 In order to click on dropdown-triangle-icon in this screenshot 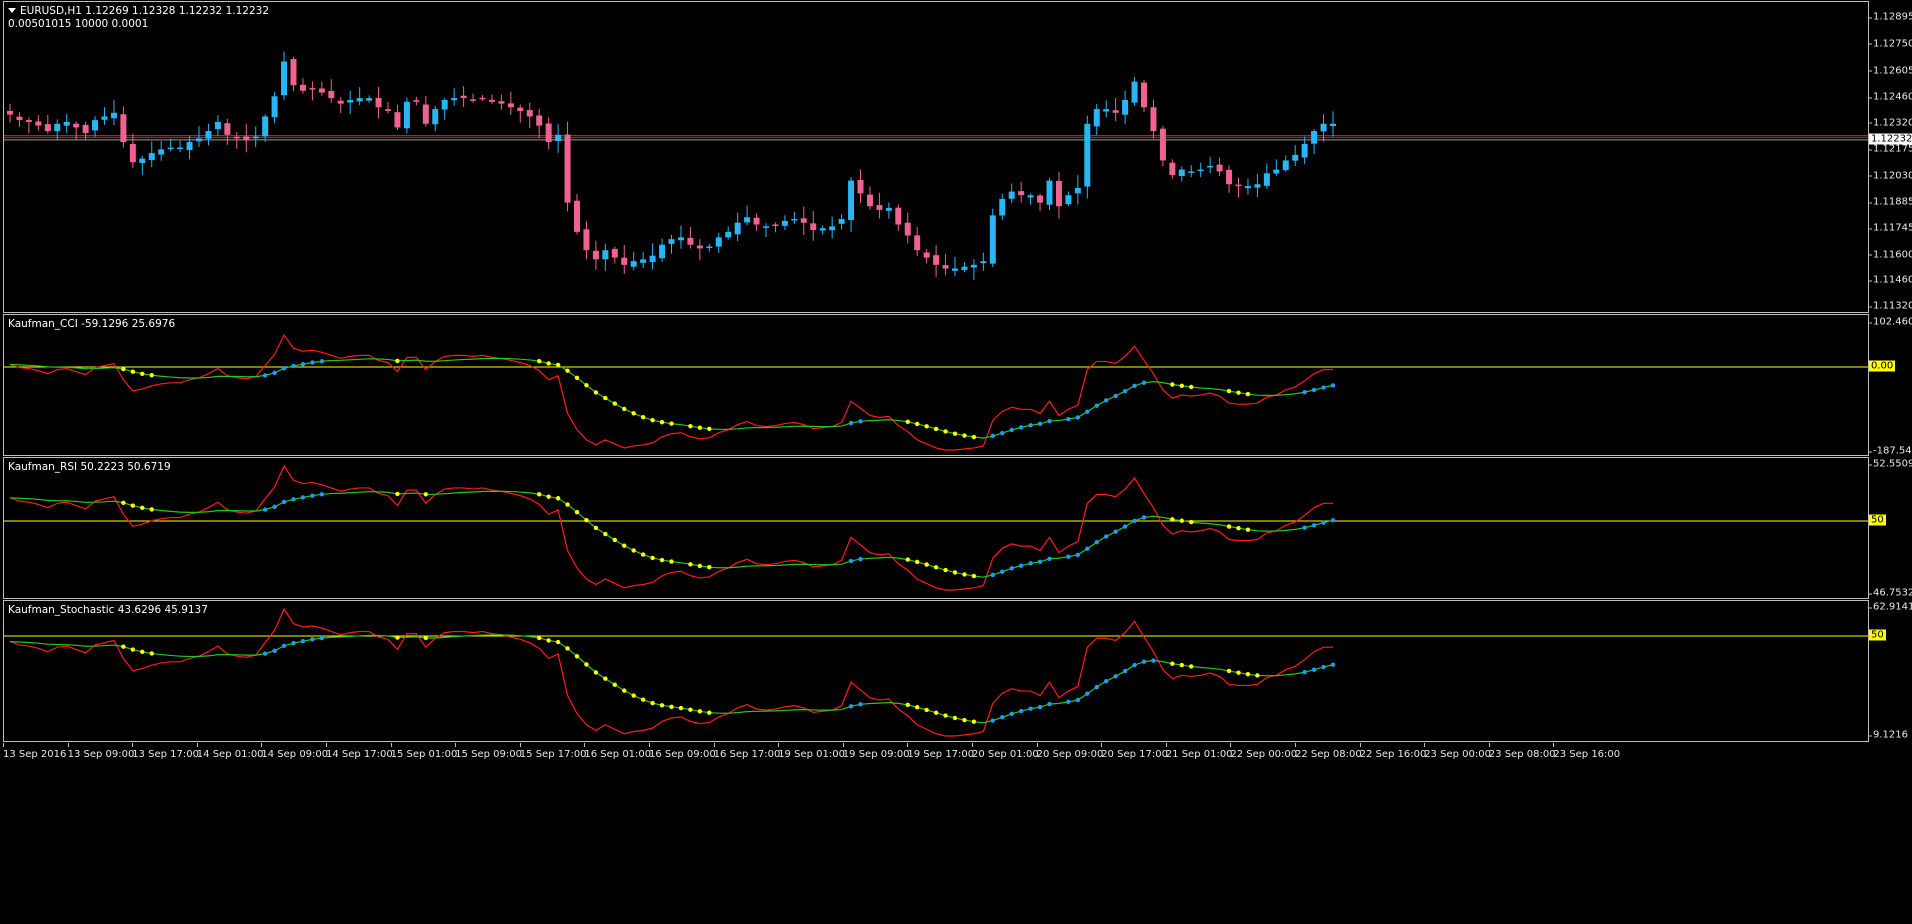, I will do `click(12, 10)`.